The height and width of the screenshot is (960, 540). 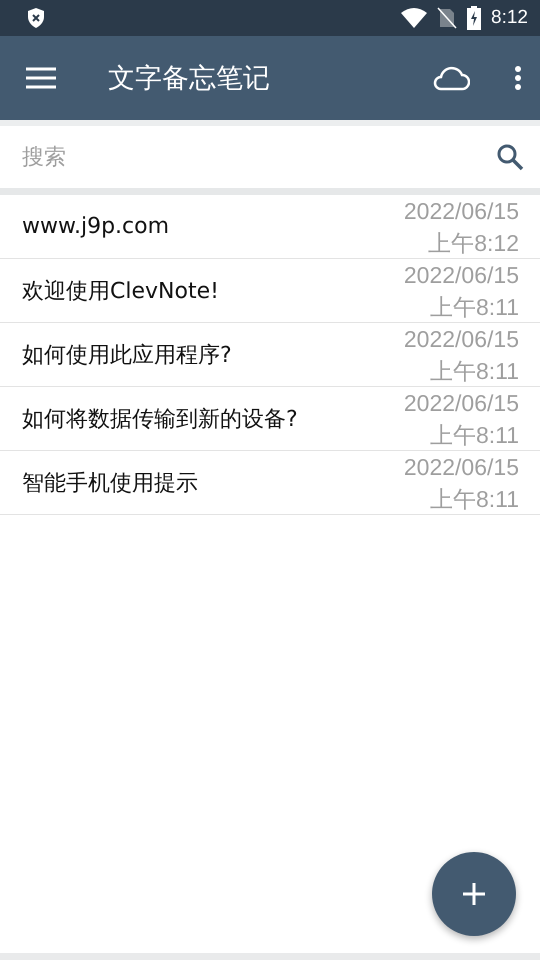 I want to click on note-item: 欢迎使用ClevNote! 2022/06/15 上午8:11, so click(x=270, y=291).